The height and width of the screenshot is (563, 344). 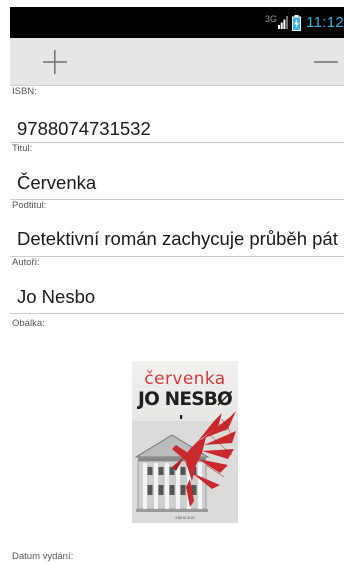 I want to click on isbn-value: 9788074731532, so click(x=177, y=129).